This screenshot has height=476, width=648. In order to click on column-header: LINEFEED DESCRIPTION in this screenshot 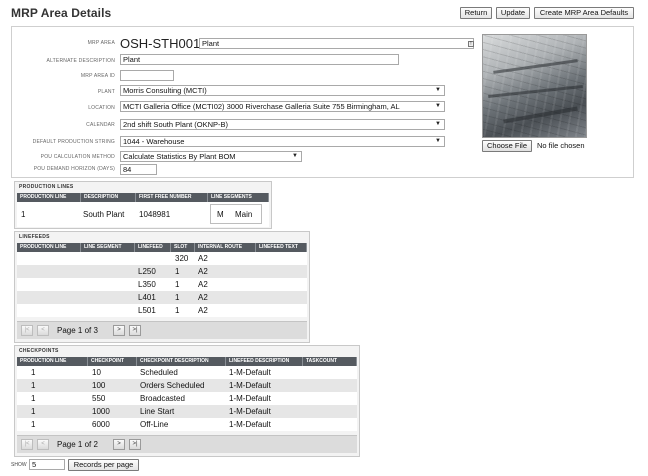, I will do `click(264, 361)`.